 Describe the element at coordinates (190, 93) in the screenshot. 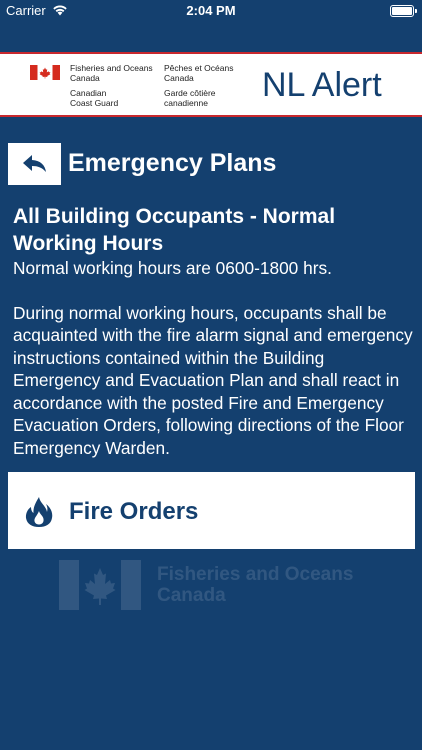

I see `coast-guard-fr-line1: Garde côtière` at that location.